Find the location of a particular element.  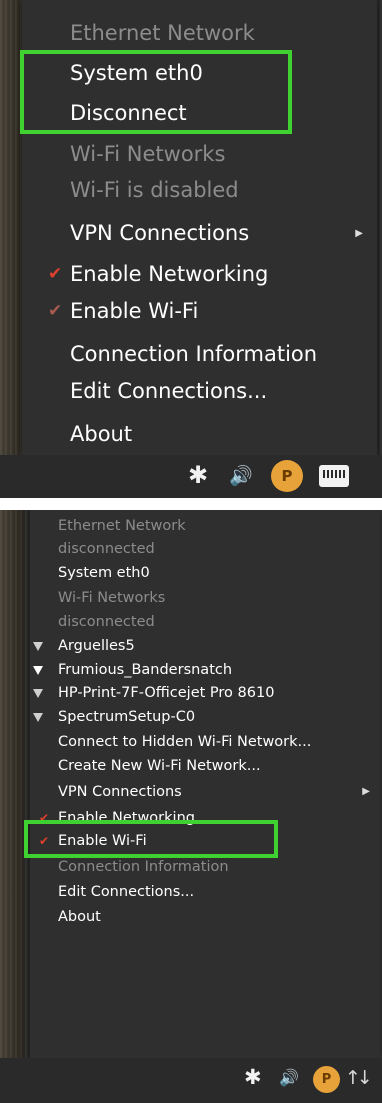

wifi-network-frumious-bandersnatch: Frumious_Bandersnatch is located at coordinates (205, 670).